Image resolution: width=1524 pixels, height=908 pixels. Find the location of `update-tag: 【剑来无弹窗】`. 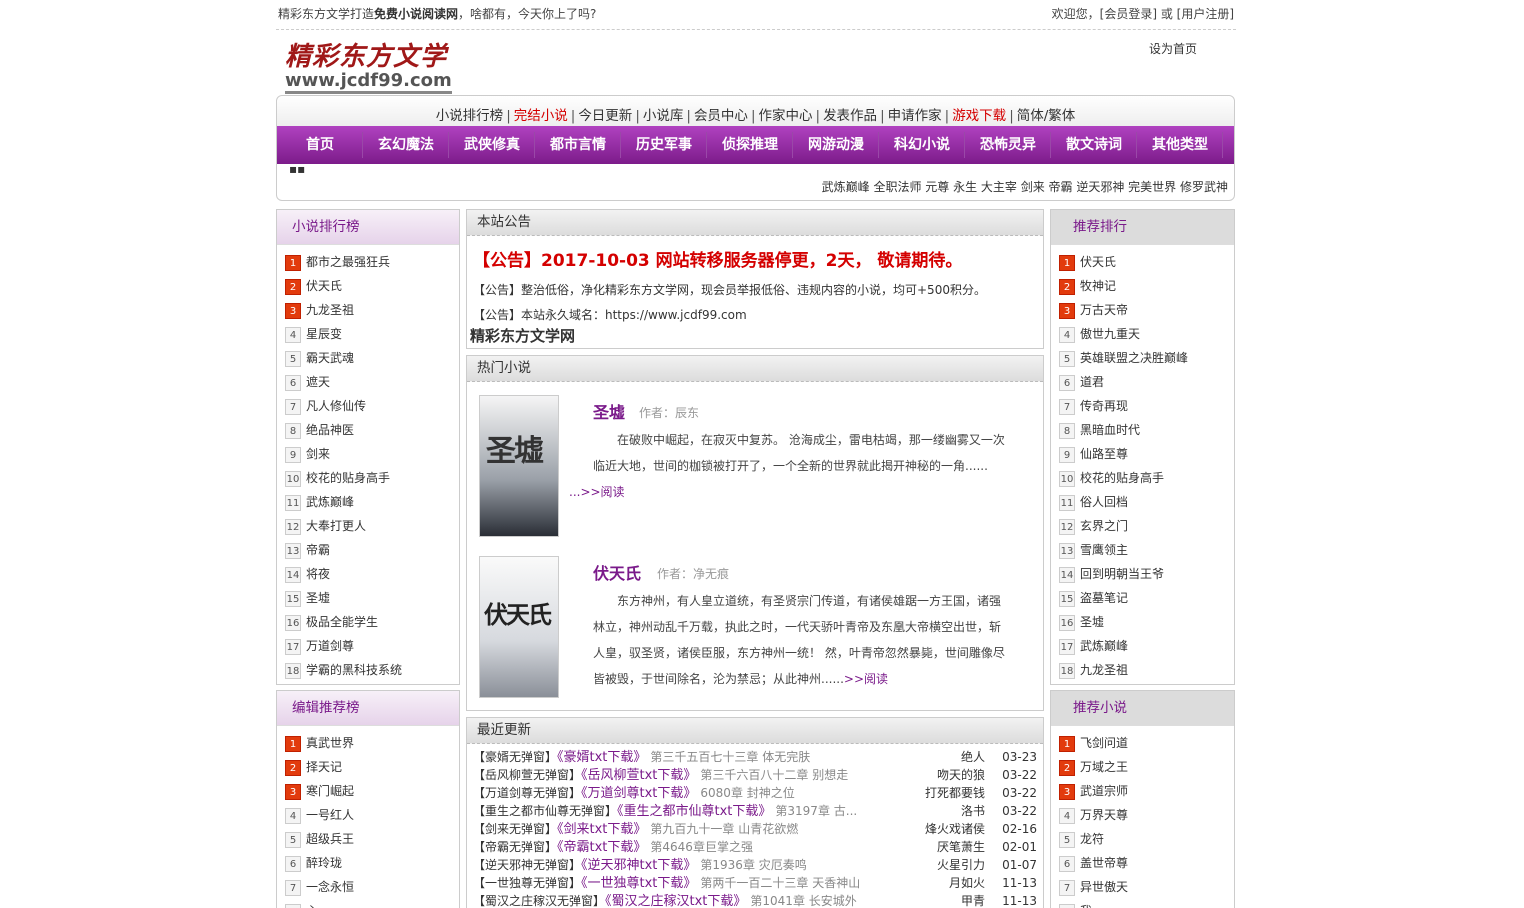

update-tag: 【剑来无弹窗】 is located at coordinates (515, 829).